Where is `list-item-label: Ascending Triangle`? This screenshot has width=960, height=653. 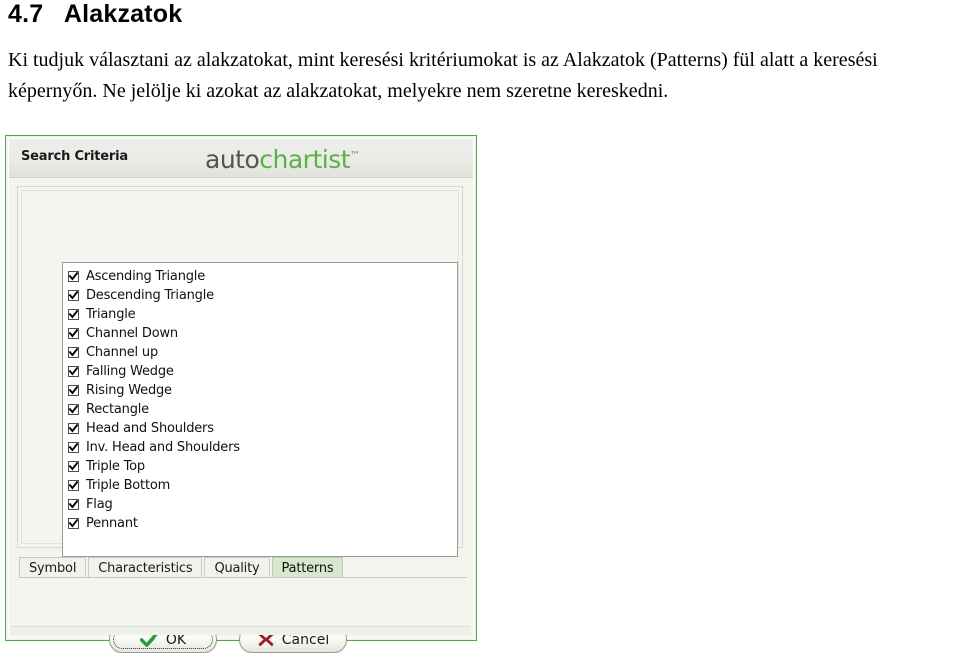
list-item-label: Ascending Triangle is located at coordinates (145, 276).